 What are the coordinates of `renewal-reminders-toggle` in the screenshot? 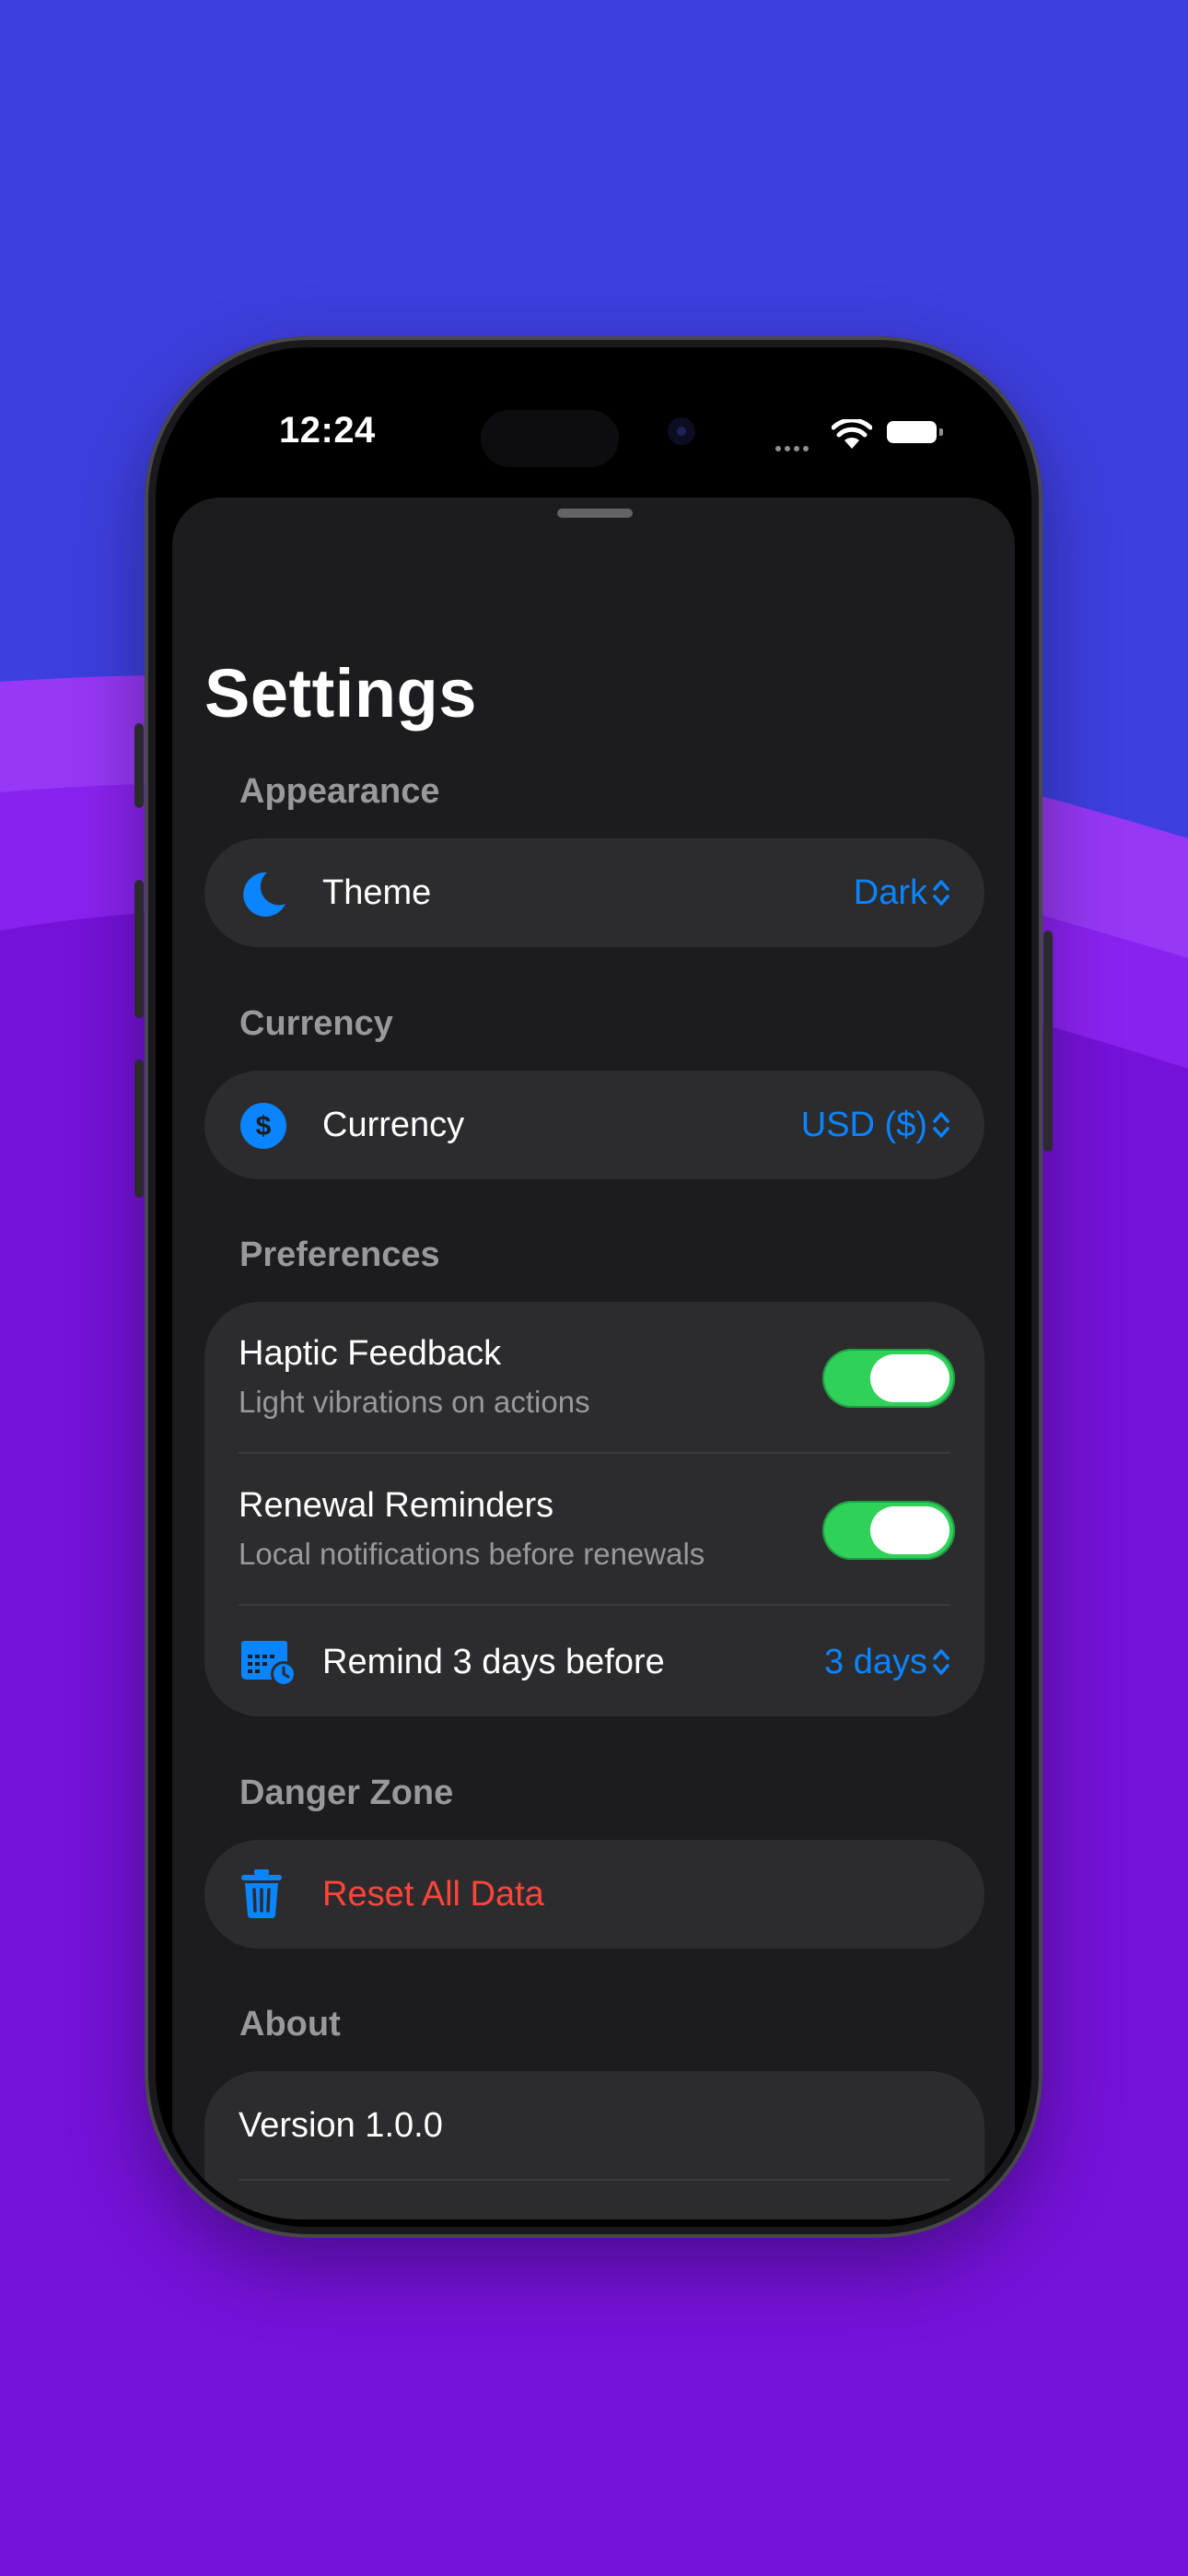 It's located at (888, 1531).